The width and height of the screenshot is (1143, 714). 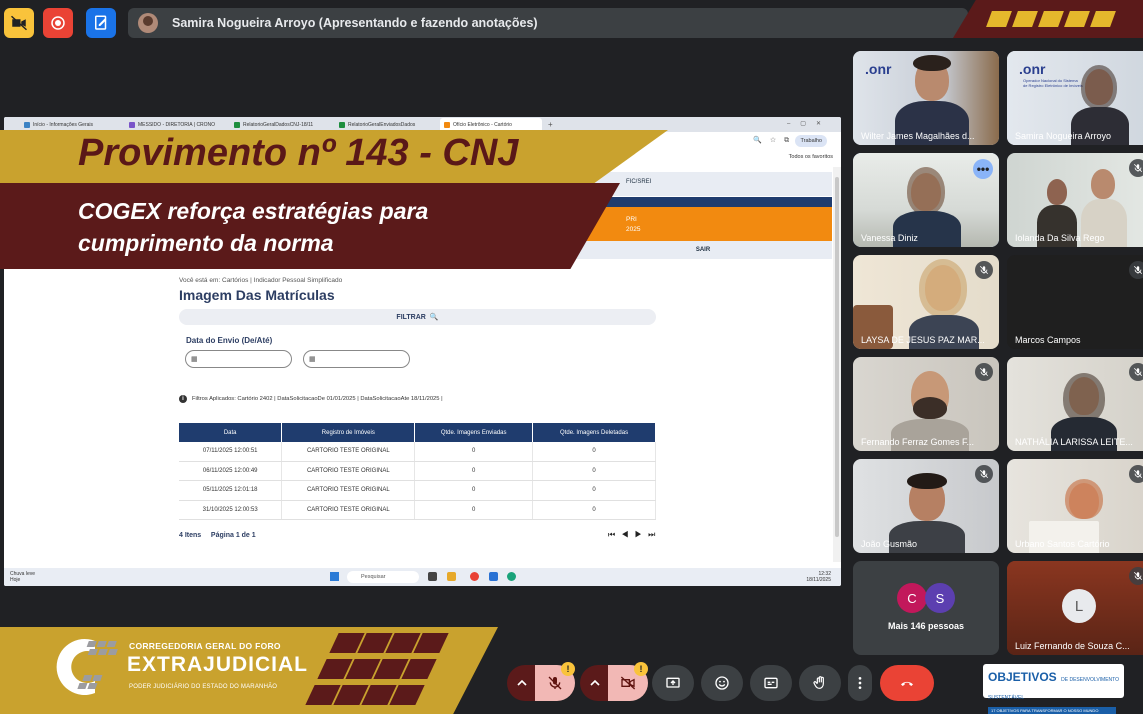 What do you see at coordinates (71, 124) in the screenshot?
I see `browser-tab: Início - Informações Gerais` at bounding box center [71, 124].